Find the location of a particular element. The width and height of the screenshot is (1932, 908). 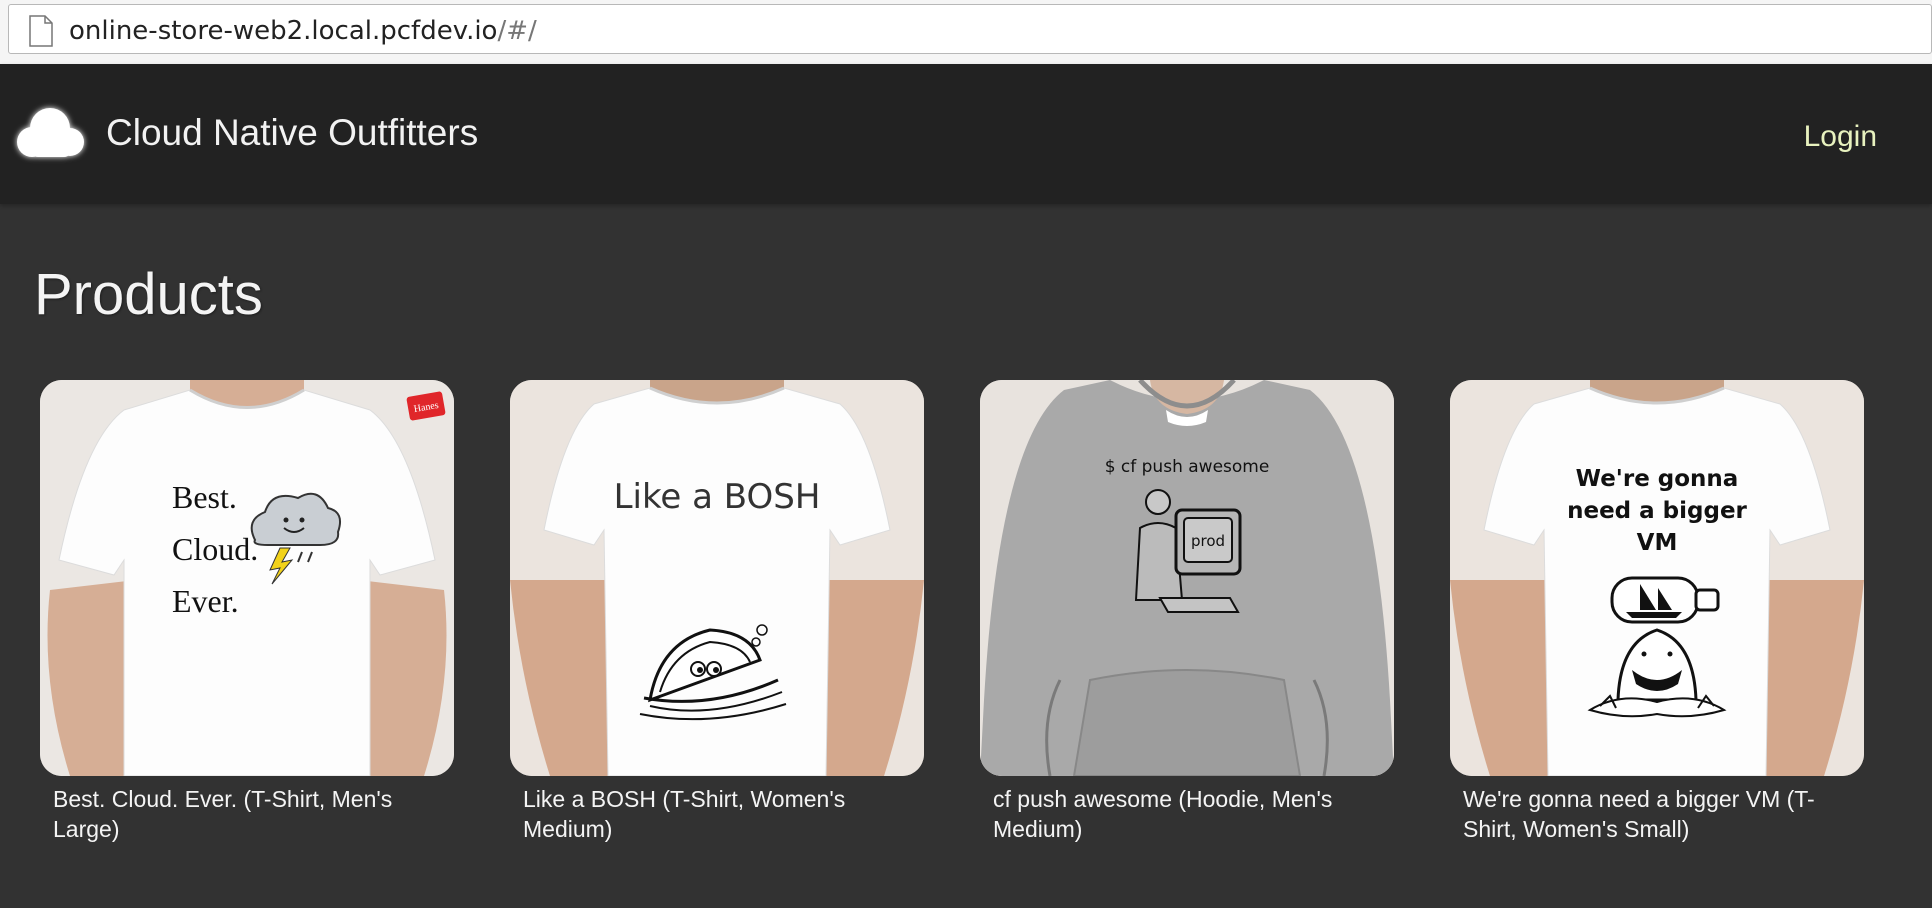

print-line-2: need a bigger is located at coordinates (1657, 511).